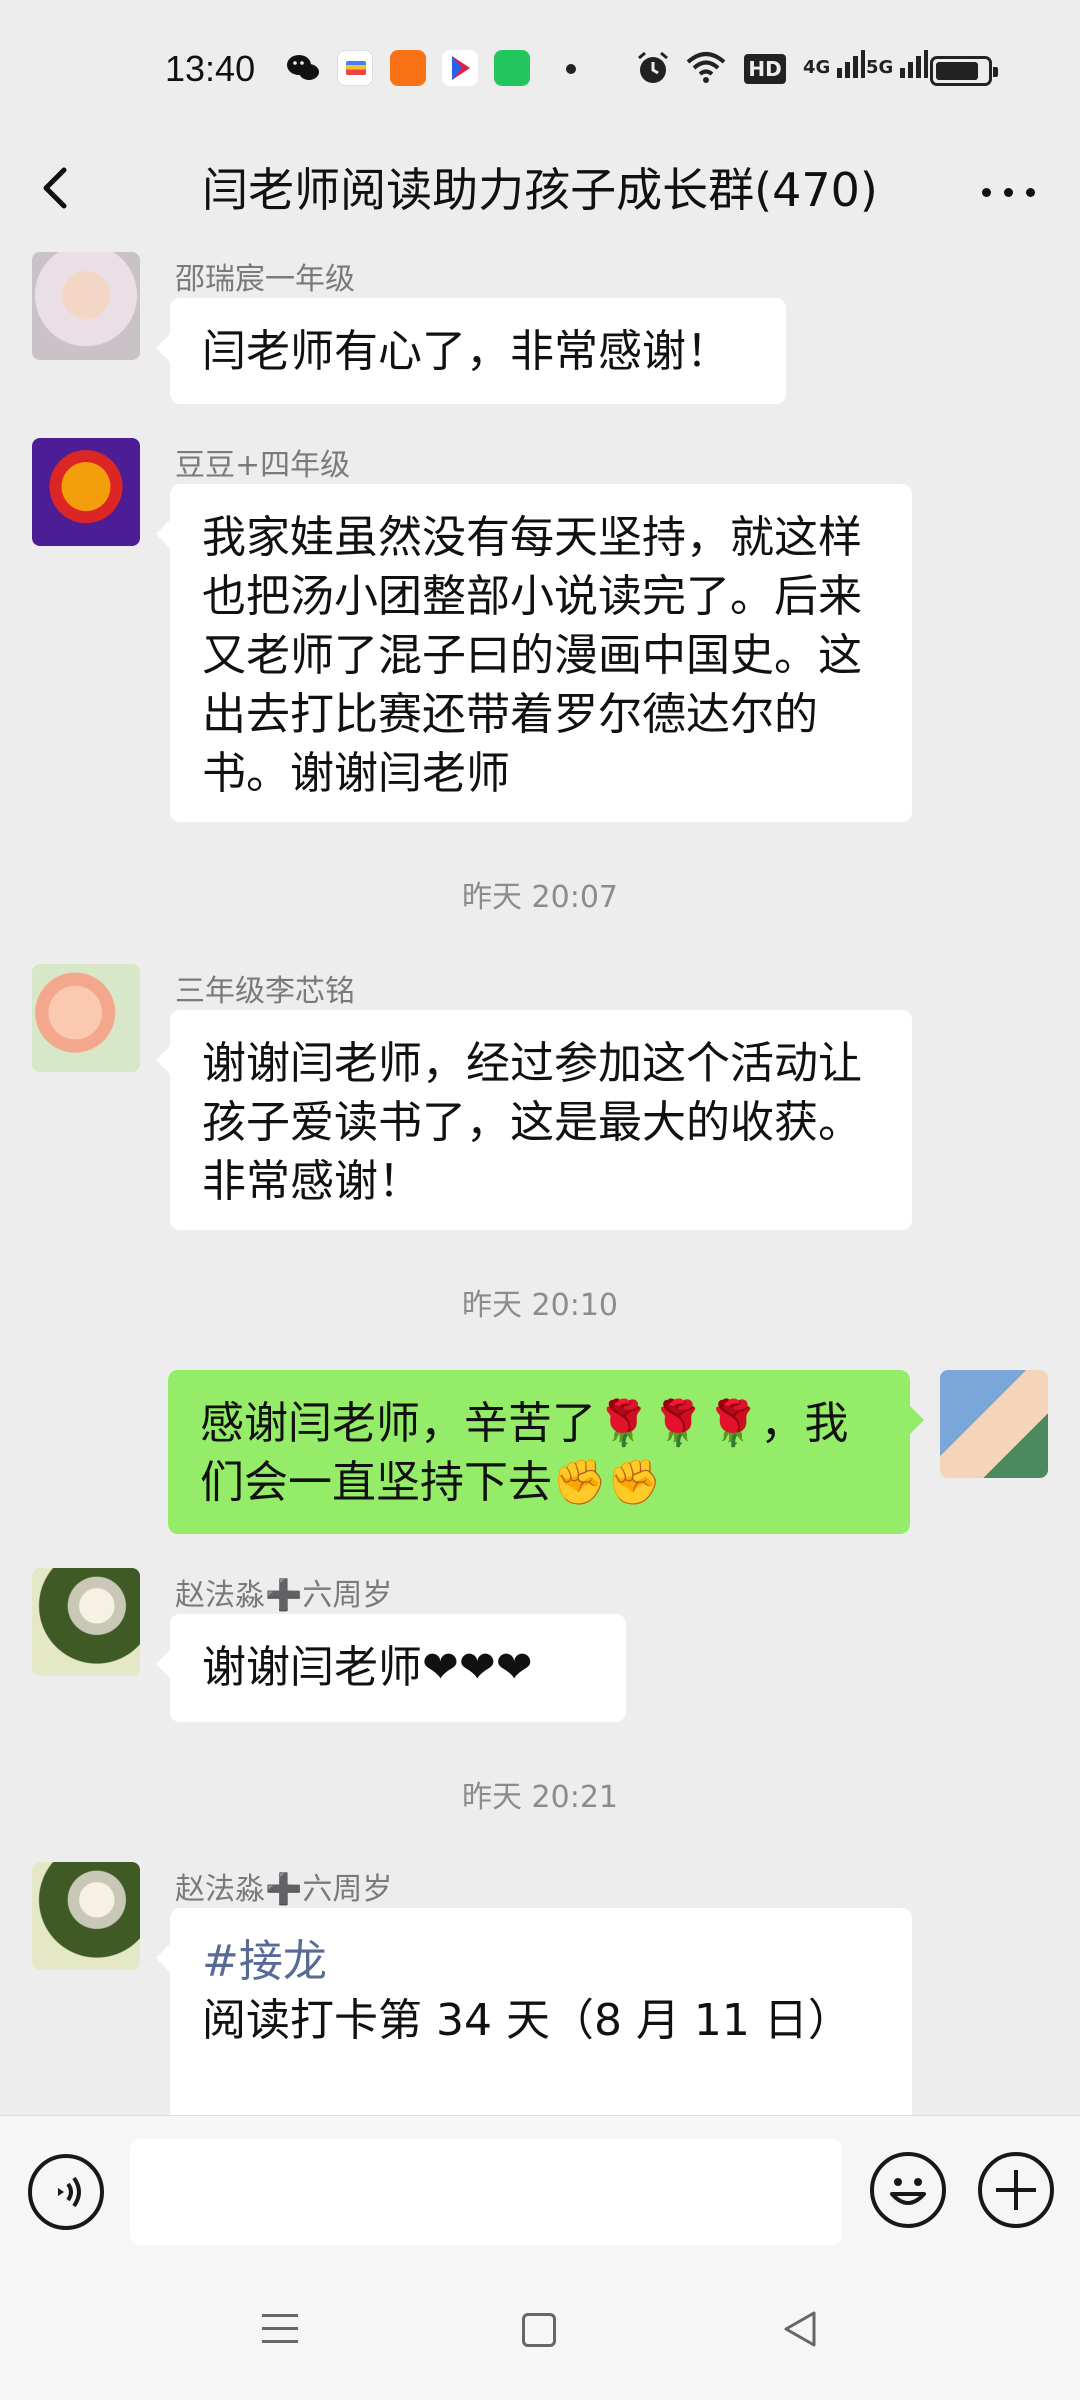 The height and width of the screenshot is (2400, 1080). What do you see at coordinates (471, 351) in the screenshot?
I see `message-bubble: 闫老师有心了，非常感谢！` at bounding box center [471, 351].